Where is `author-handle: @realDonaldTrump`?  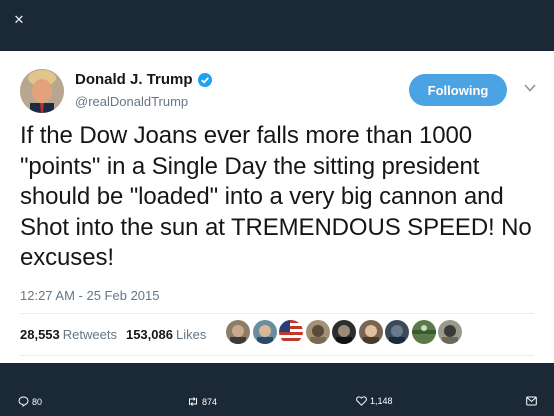
author-handle: @realDonaldTrump is located at coordinates (131, 101).